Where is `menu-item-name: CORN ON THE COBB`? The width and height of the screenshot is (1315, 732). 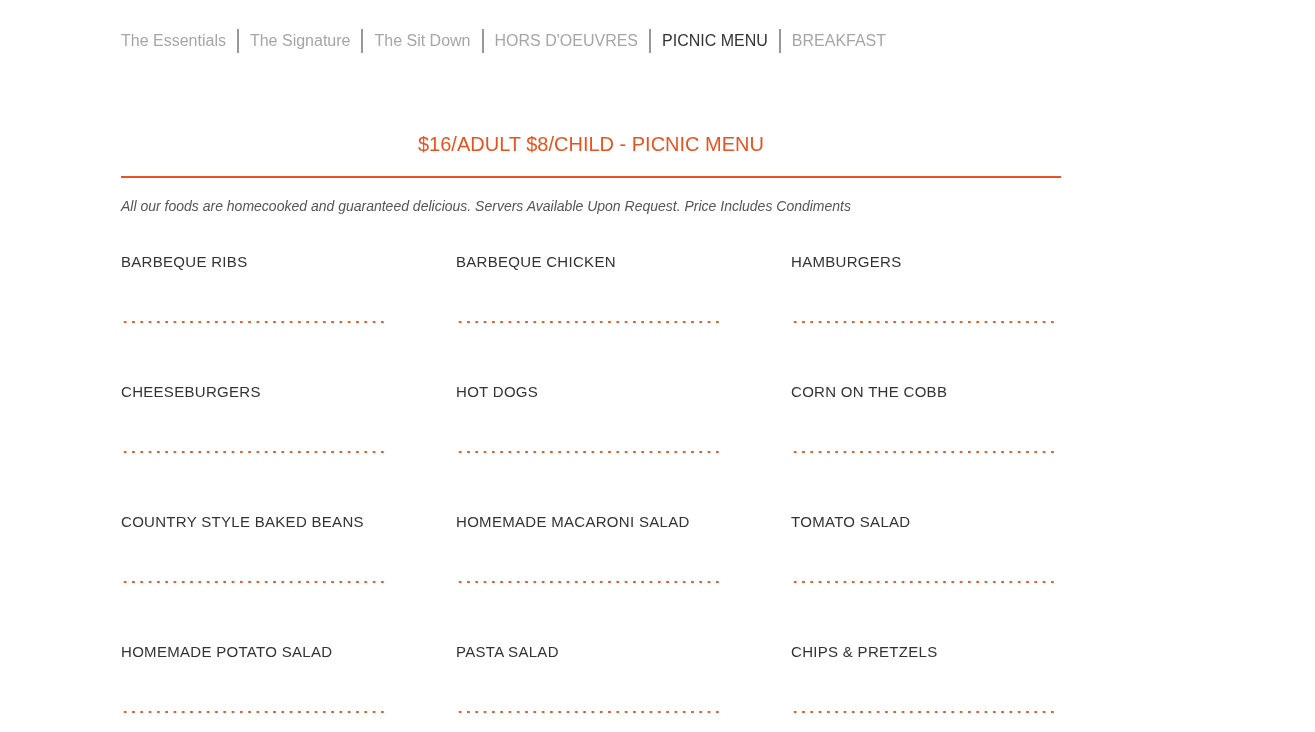
menu-item-name: CORN ON THE COBB is located at coordinates (869, 392).